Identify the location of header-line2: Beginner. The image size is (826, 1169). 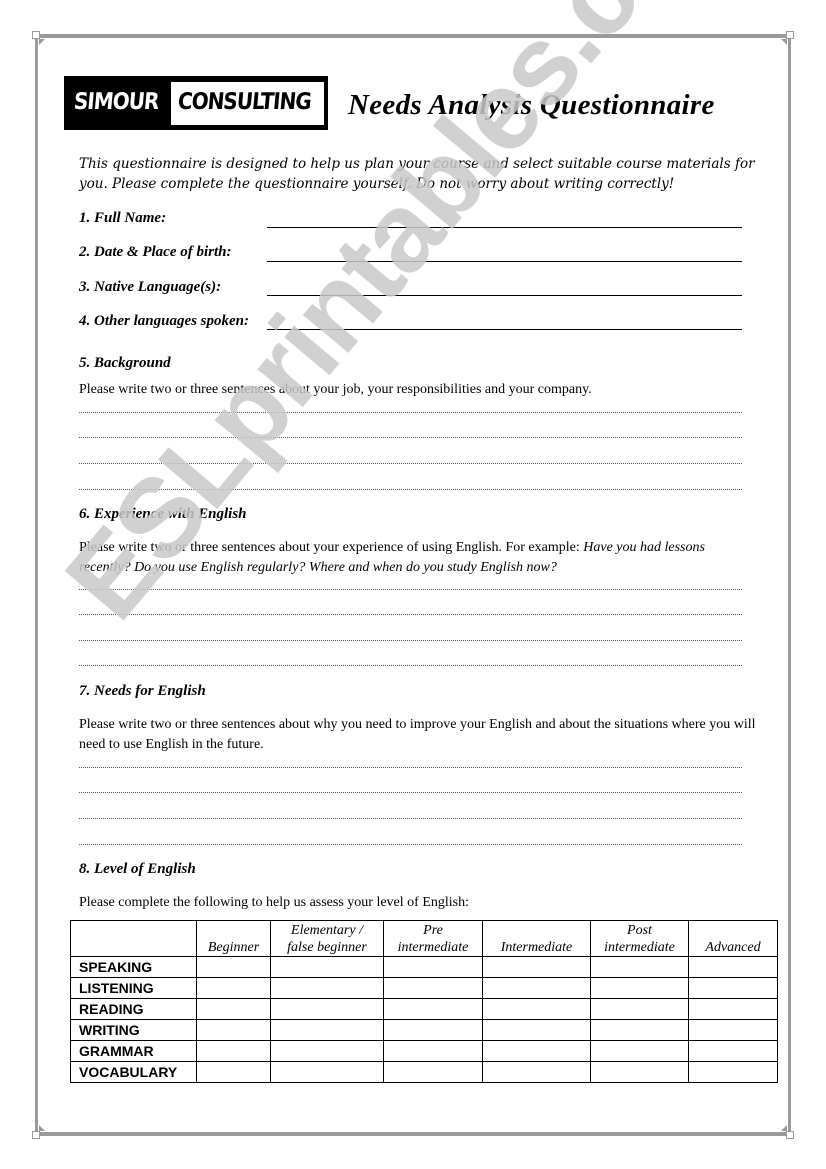
(233, 947).